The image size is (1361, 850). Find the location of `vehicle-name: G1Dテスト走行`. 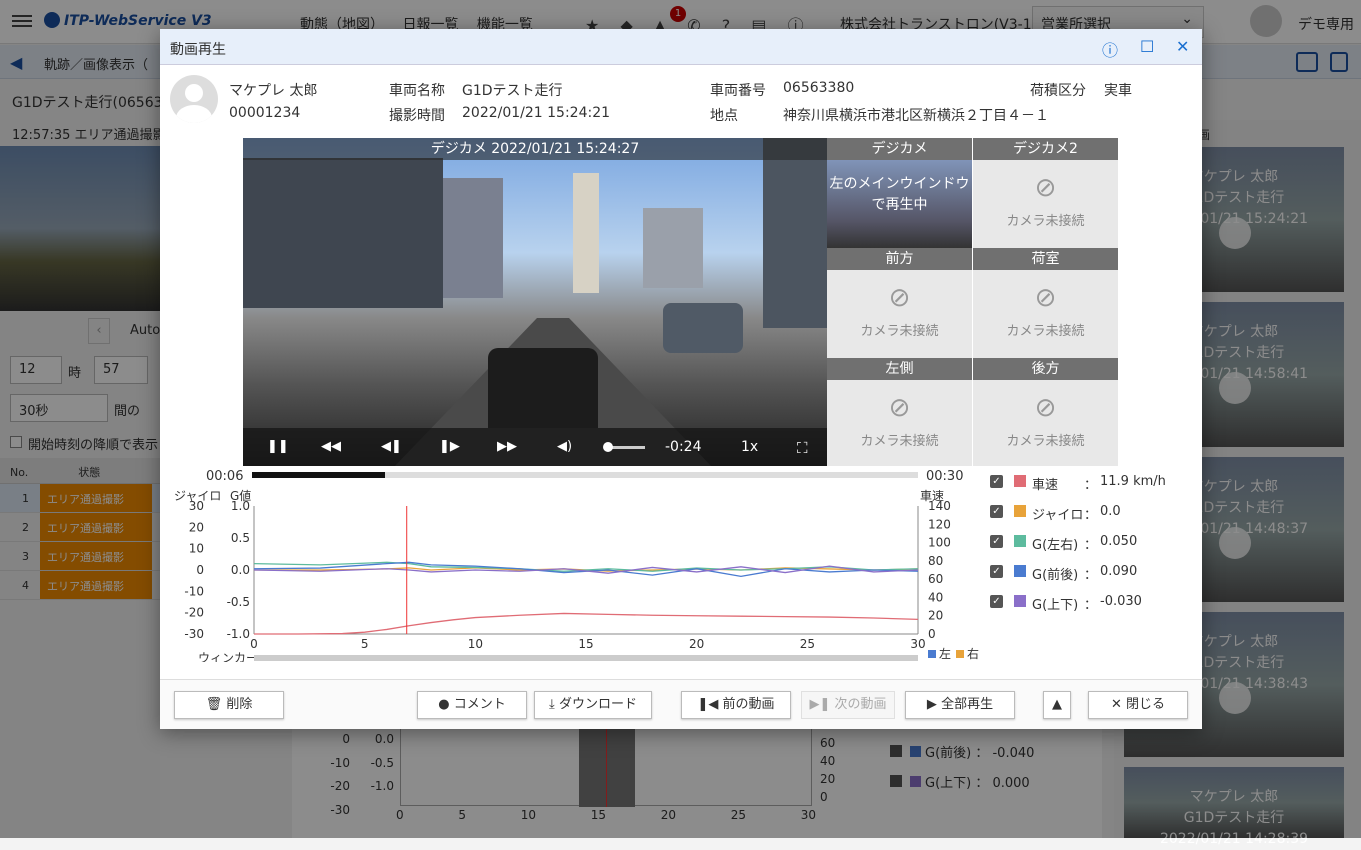

vehicle-name: G1Dテスト走行 is located at coordinates (512, 91).